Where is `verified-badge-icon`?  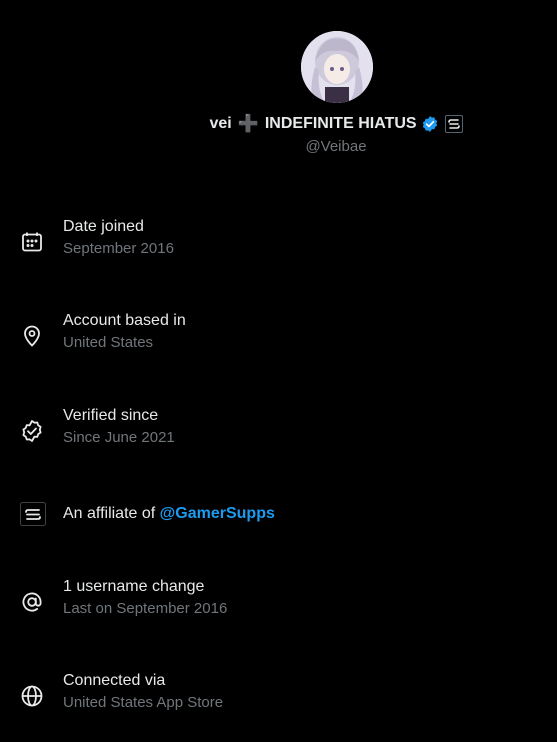
verified-badge-icon is located at coordinates (430, 124).